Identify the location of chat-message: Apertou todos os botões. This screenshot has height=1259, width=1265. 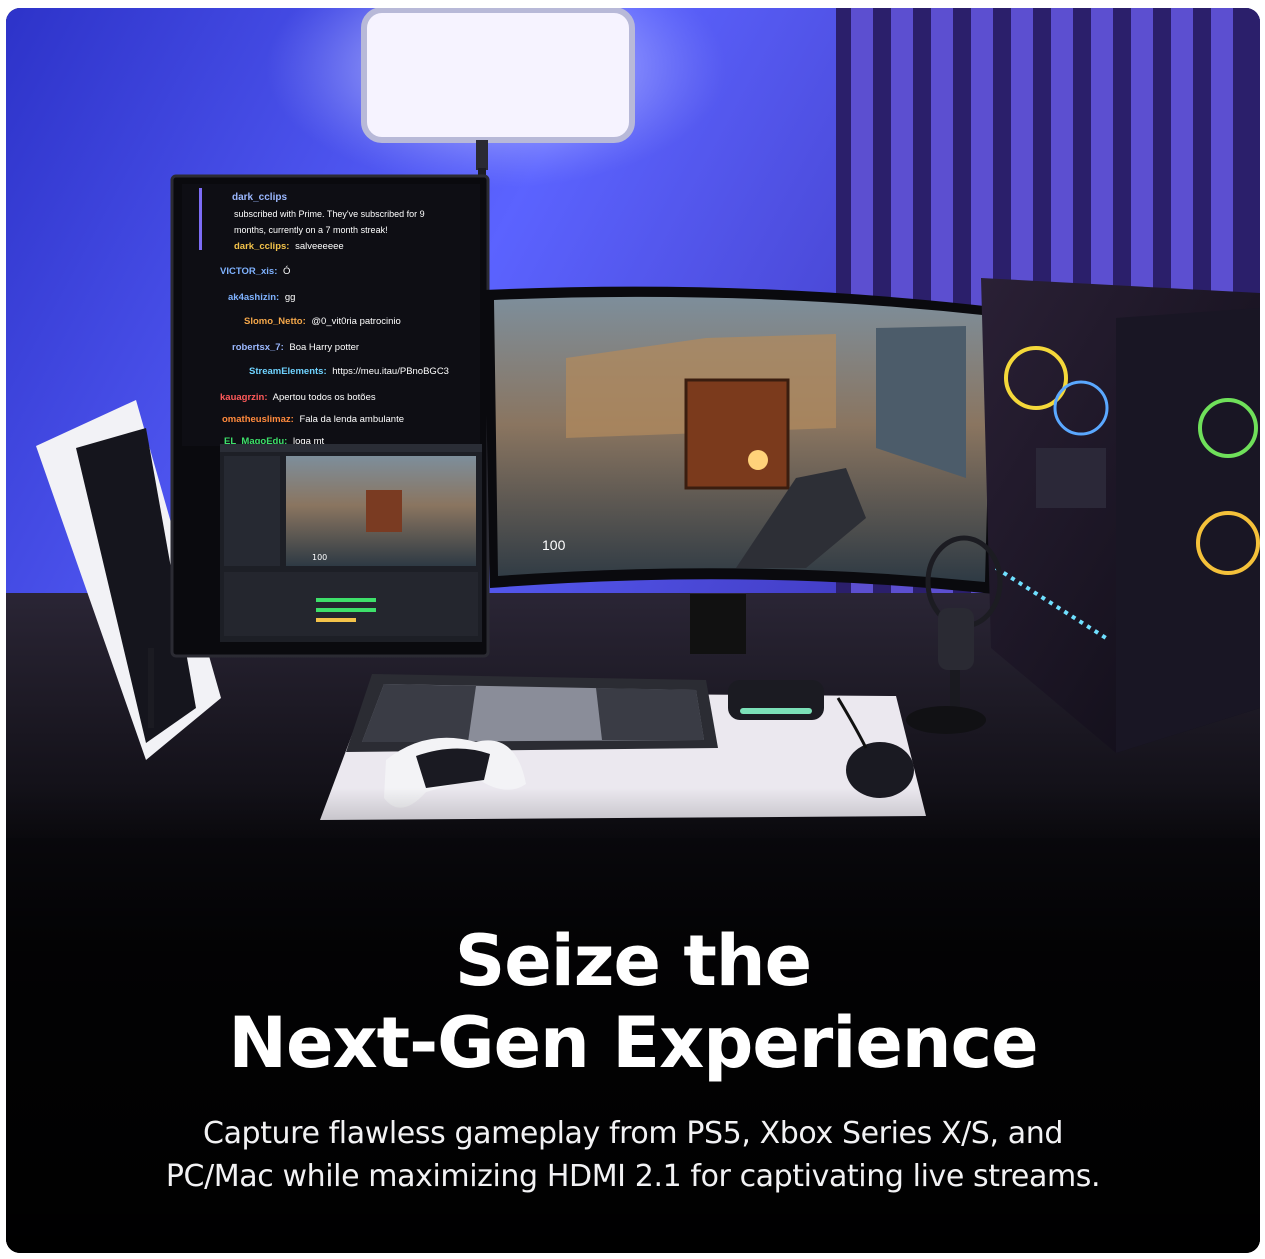
(324, 397).